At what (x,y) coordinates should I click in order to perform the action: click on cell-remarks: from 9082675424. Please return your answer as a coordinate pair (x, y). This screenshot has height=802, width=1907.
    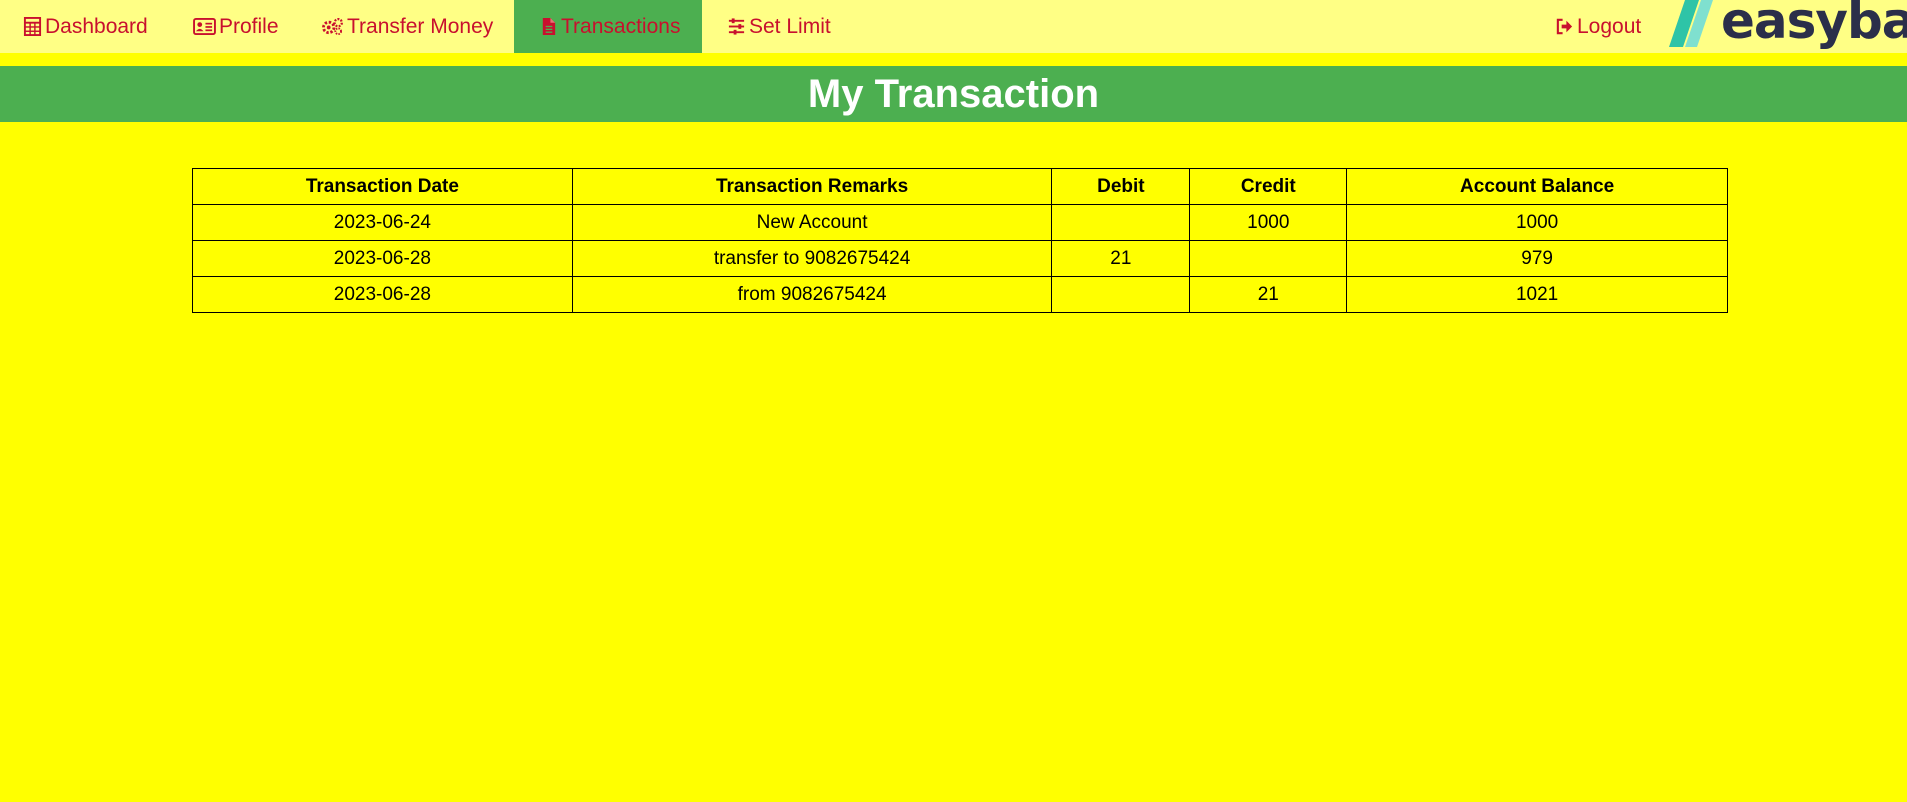
    Looking at the image, I should click on (812, 294).